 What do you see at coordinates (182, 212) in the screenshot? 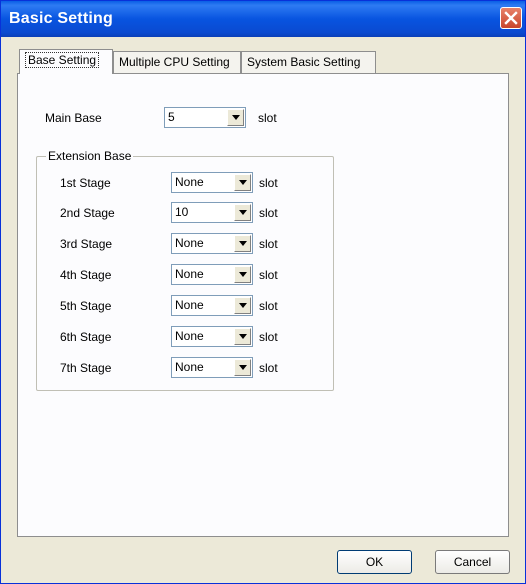
I see `stage-value: 10` at bounding box center [182, 212].